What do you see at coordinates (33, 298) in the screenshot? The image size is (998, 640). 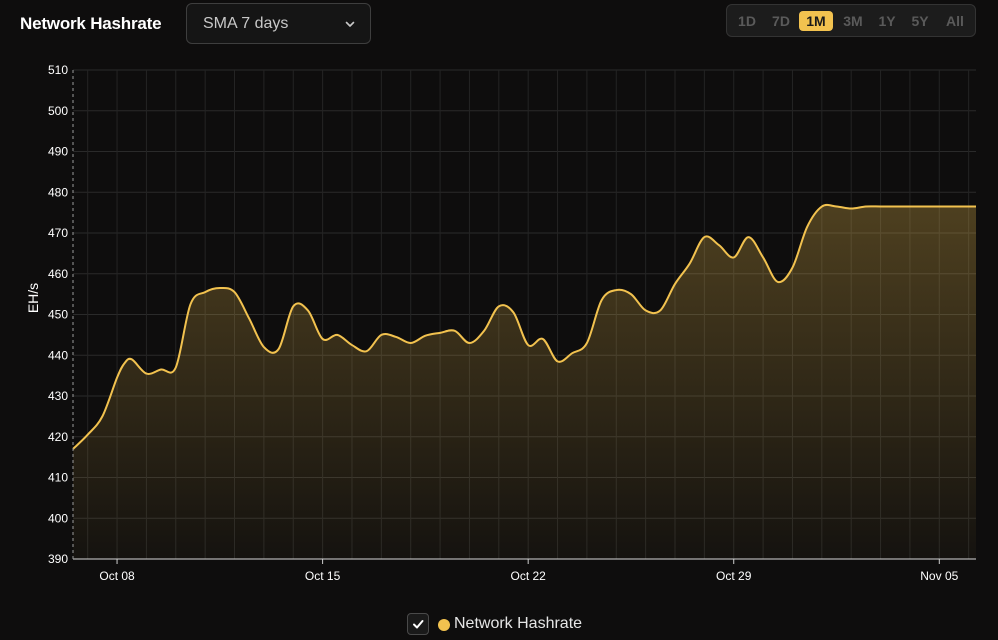 I see `y-axis-label: EH/s` at bounding box center [33, 298].